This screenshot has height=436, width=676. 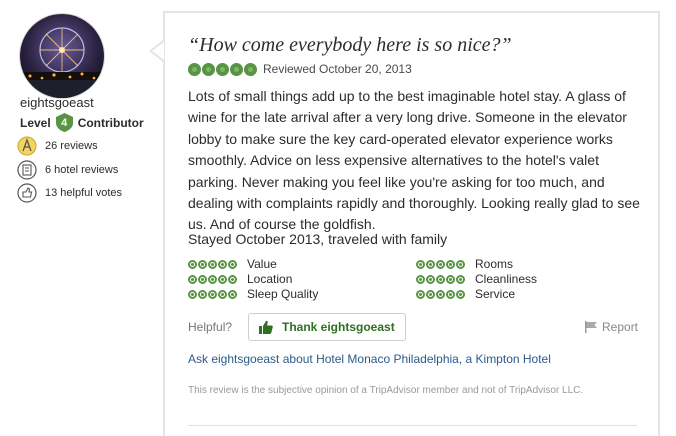 I want to click on flag-icon, so click(x=591, y=327).